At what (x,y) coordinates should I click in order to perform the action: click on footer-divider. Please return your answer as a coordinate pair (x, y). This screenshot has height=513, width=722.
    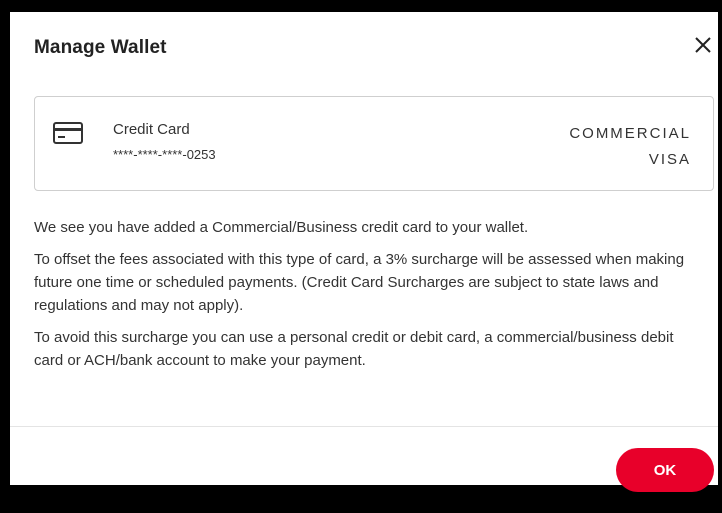
    Looking at the image, I should click on (364, 426).